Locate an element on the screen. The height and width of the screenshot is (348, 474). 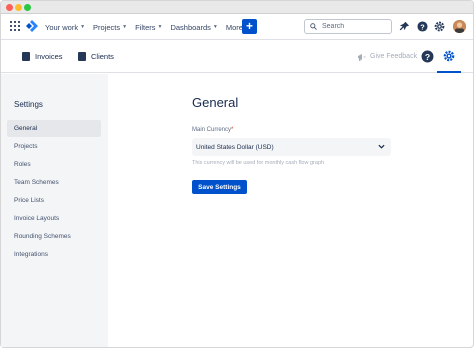
gear-icon is located at coordinates (449, 55).